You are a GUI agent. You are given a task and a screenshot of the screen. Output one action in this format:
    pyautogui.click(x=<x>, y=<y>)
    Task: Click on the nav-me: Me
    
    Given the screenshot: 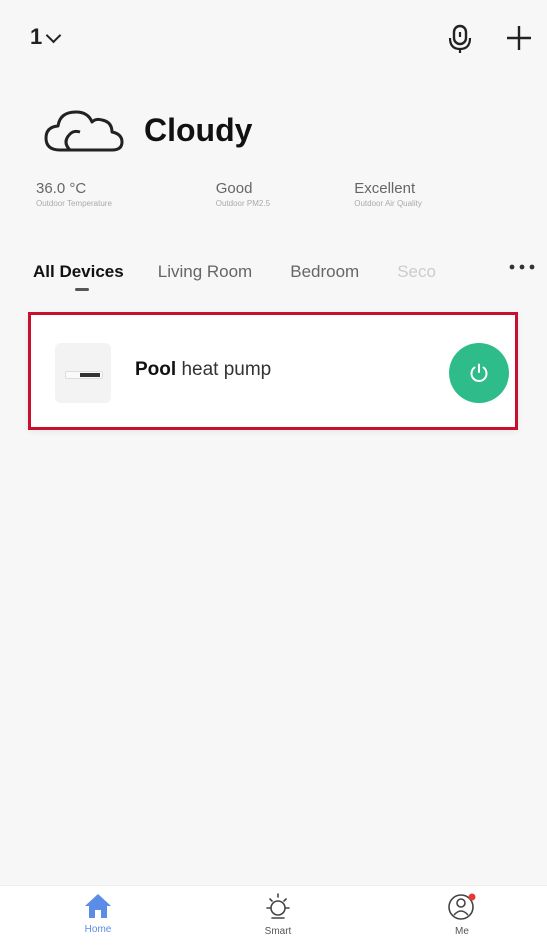 What is the action you would take?
    pyautogui.click(x=462, y=914)
    